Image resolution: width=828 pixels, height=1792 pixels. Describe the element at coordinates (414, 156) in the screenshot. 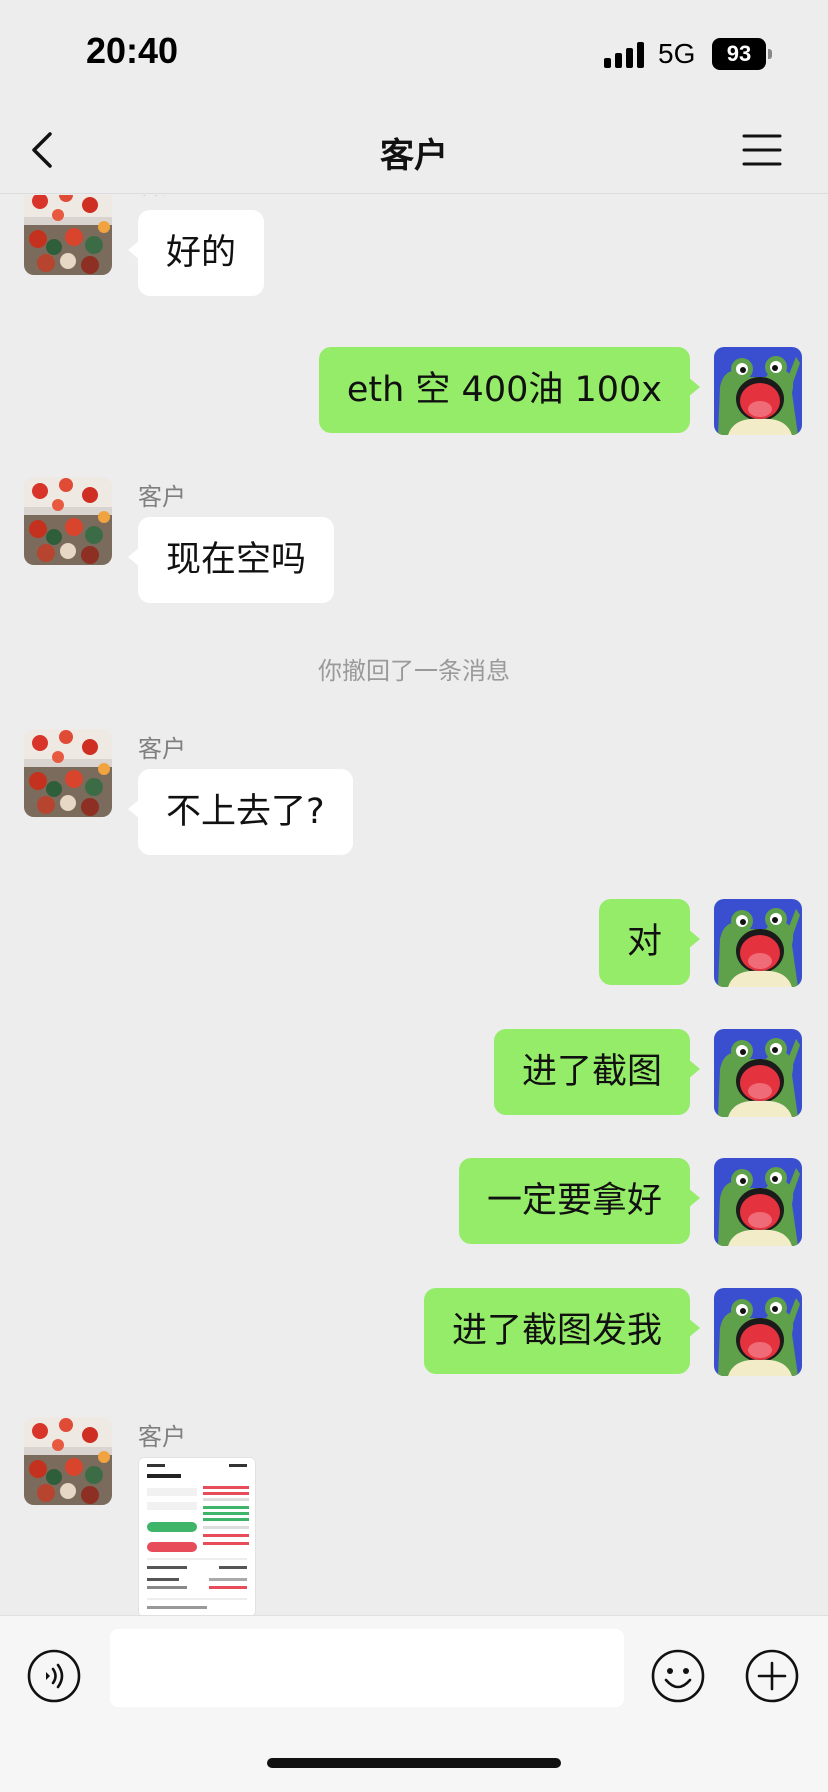

I see `page-title: 客户` at that location.